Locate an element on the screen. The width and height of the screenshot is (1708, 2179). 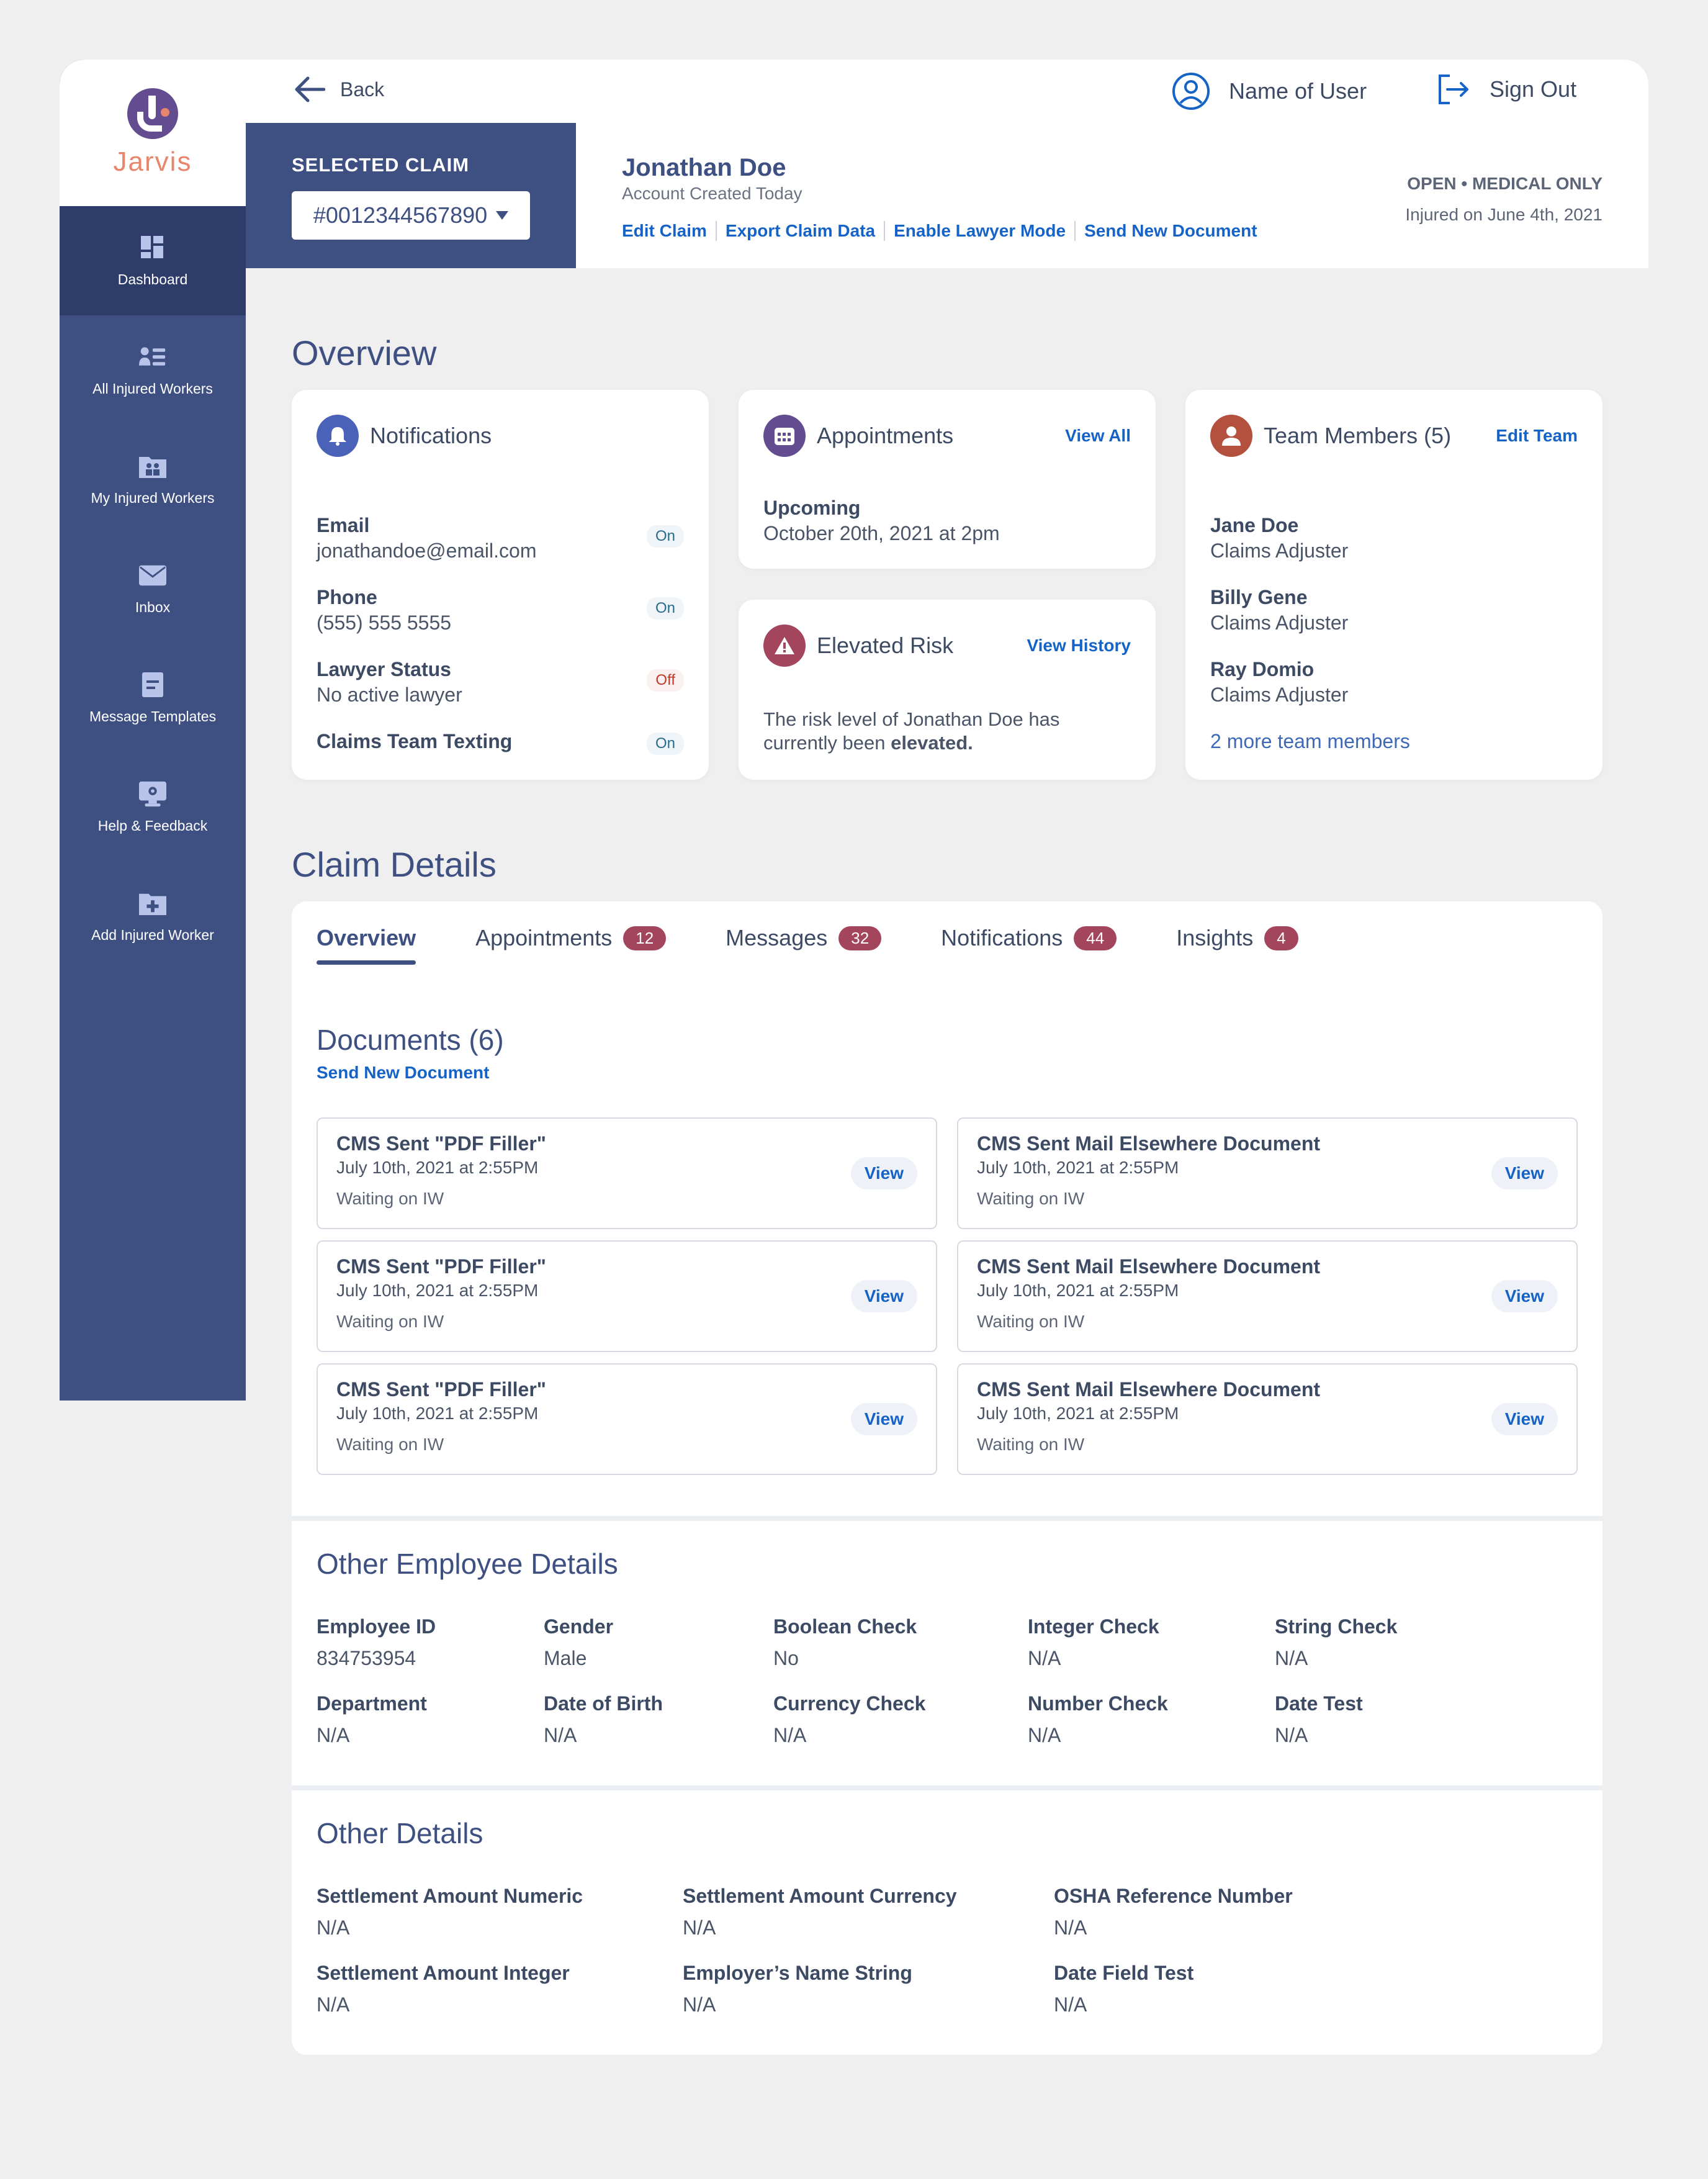
sidebar-item-help-feedback: Help & Feedback is located at coordinates (153, 807).